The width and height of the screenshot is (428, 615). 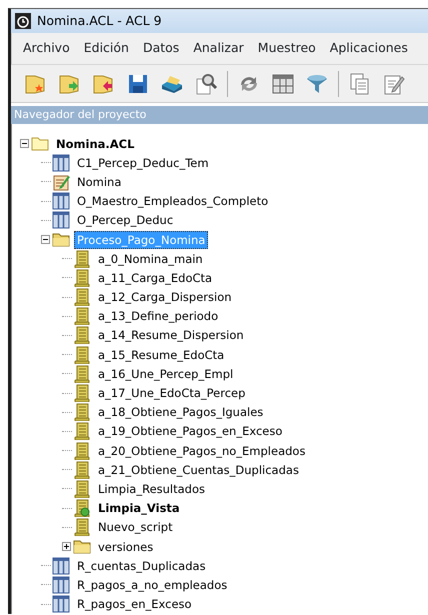 I want to click on tree-item: a_12_Carga_Dispersion, so click(x=165, y=297).